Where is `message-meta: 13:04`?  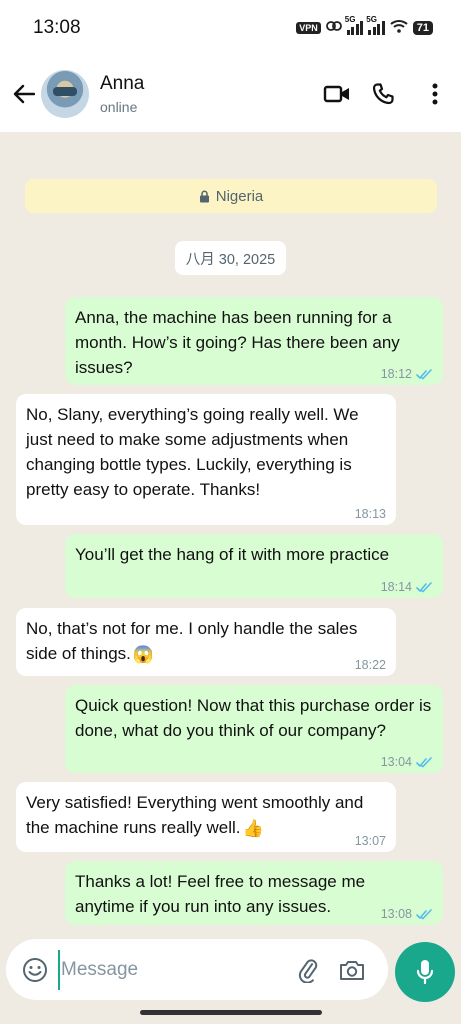
message-meta: 13:04 is located at coordinates (407, 762).